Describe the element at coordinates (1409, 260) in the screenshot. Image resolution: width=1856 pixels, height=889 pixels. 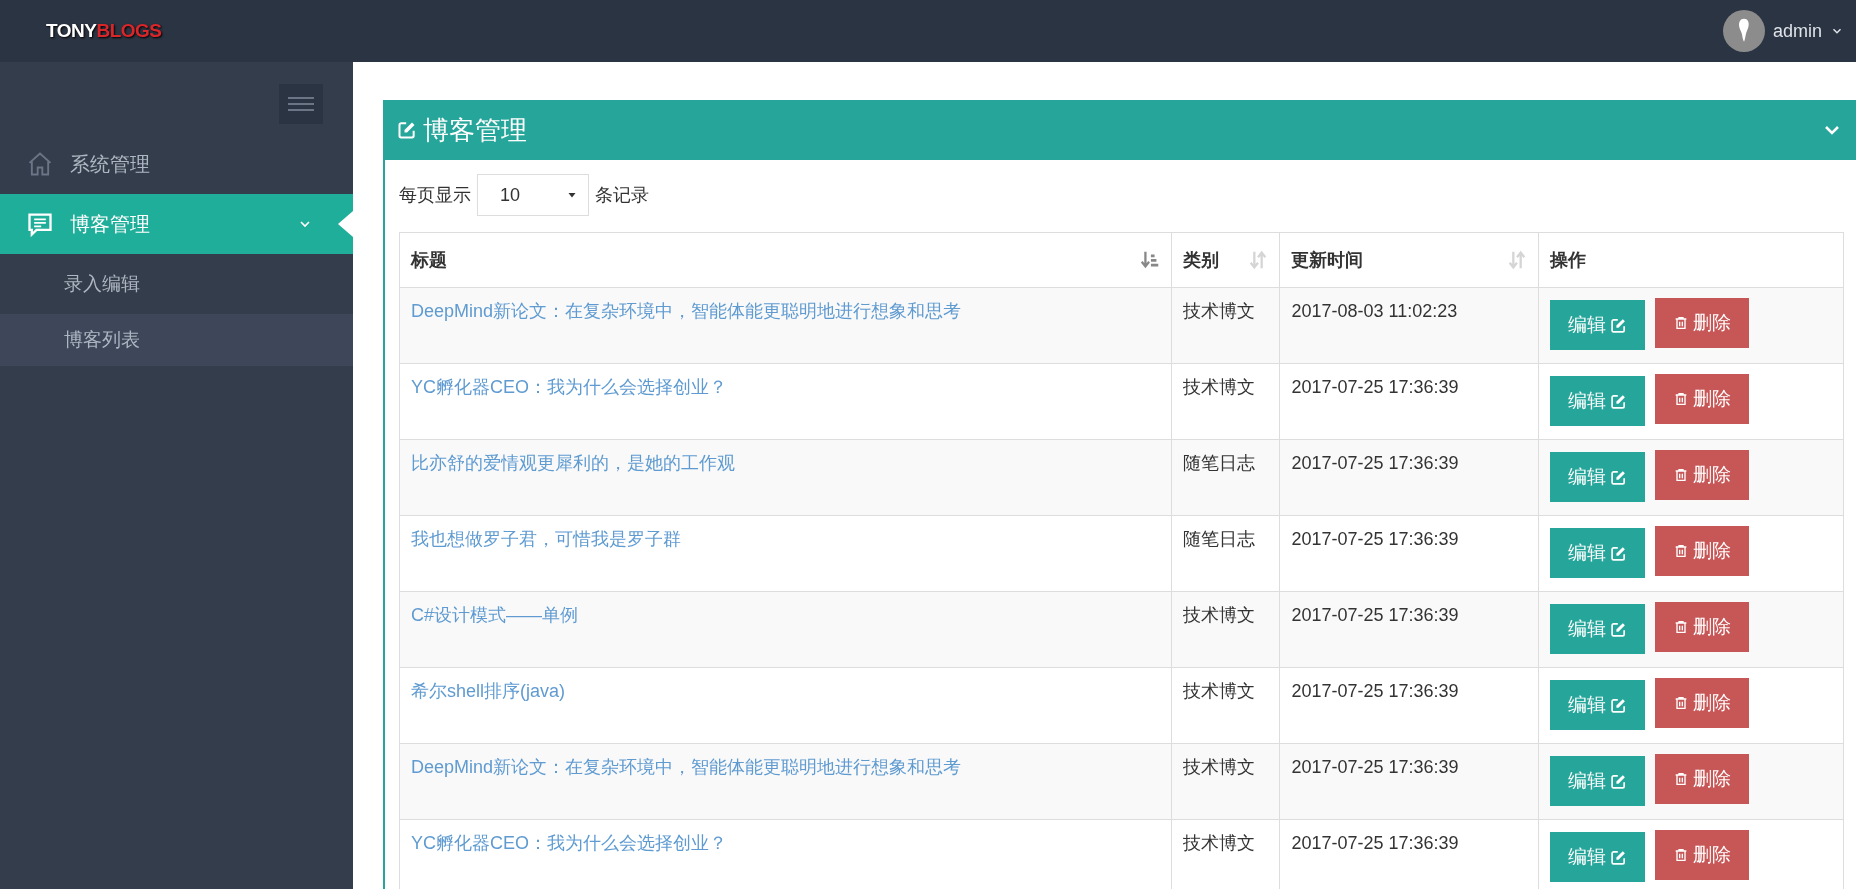
I see `column-header: 更新时间` at that location.